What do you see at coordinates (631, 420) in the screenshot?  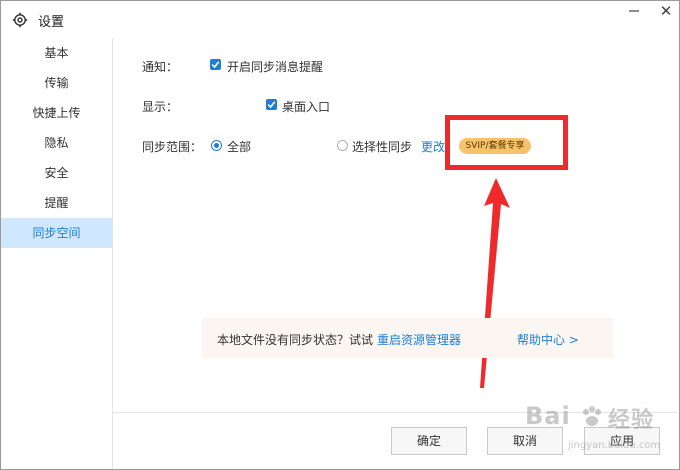 I see `watermark-brand-cn: 经验` at bounding box center [631, 420].